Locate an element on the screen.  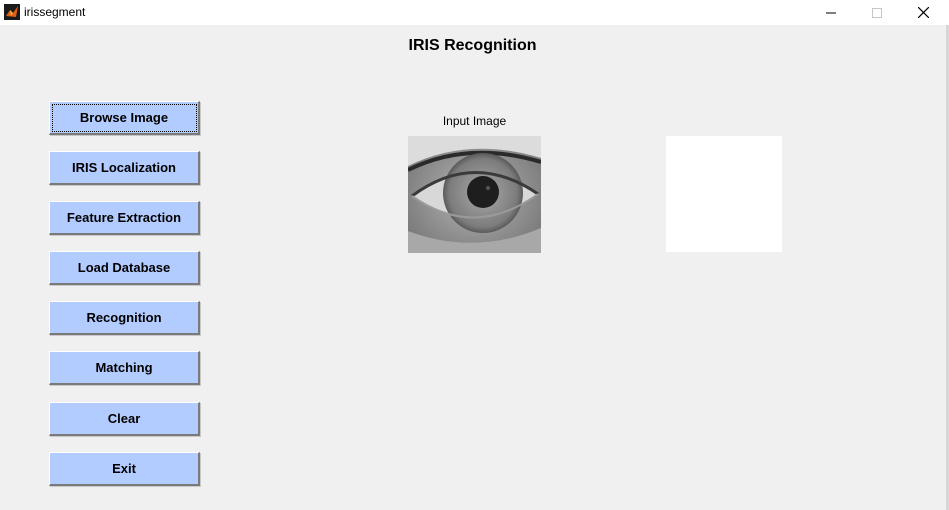
close-button is located at coordinates (923, 12).